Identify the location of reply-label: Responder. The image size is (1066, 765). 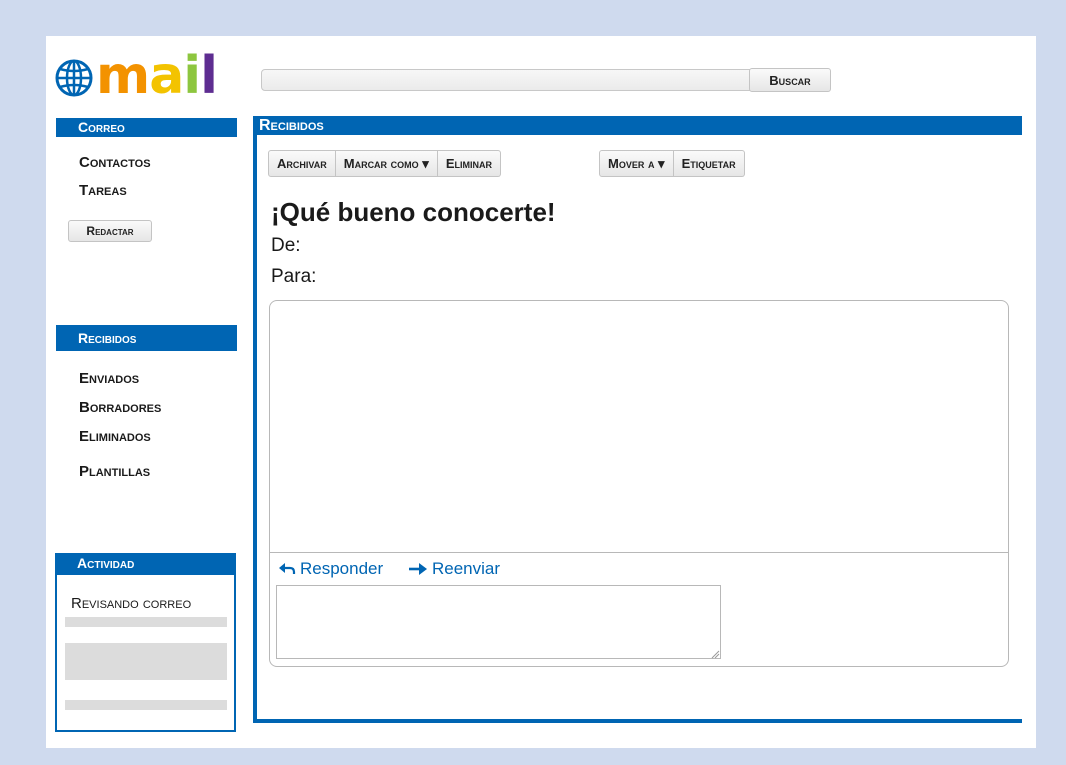
(342, 568).